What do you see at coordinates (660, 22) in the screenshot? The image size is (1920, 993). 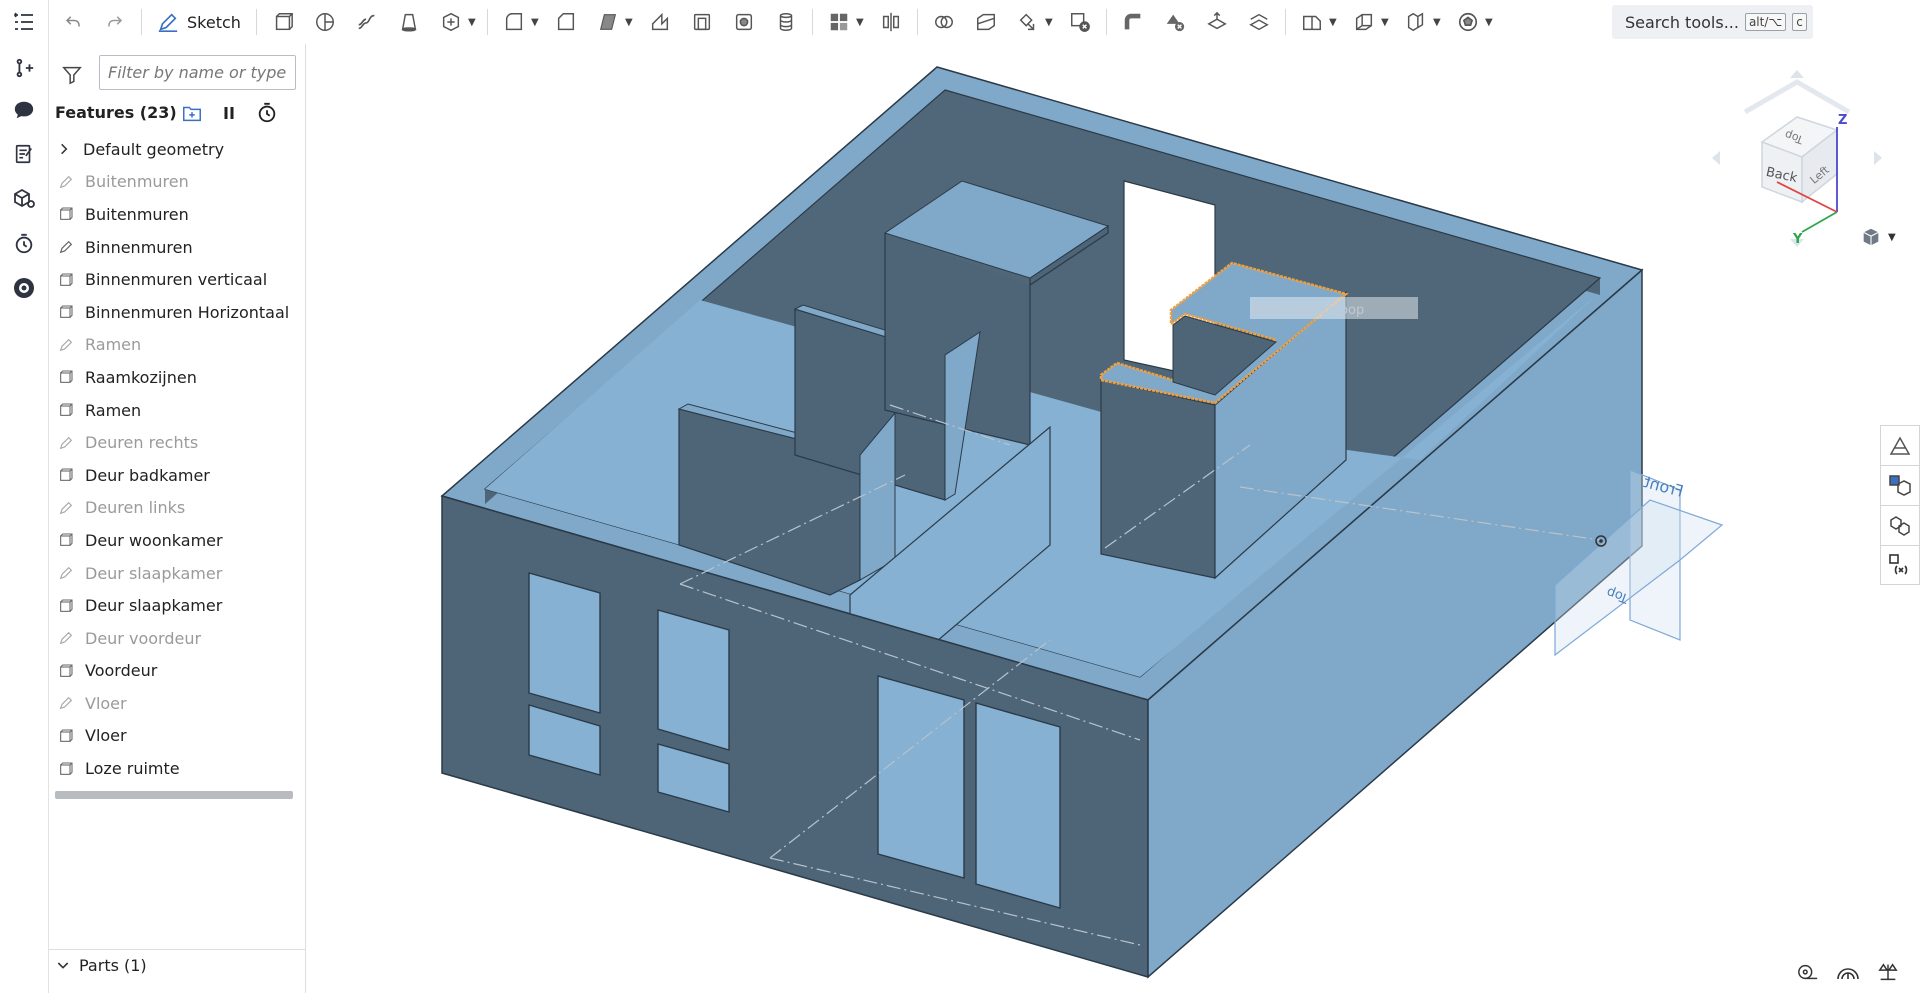 I see `rib-icon` at bounding box center [660, 22].